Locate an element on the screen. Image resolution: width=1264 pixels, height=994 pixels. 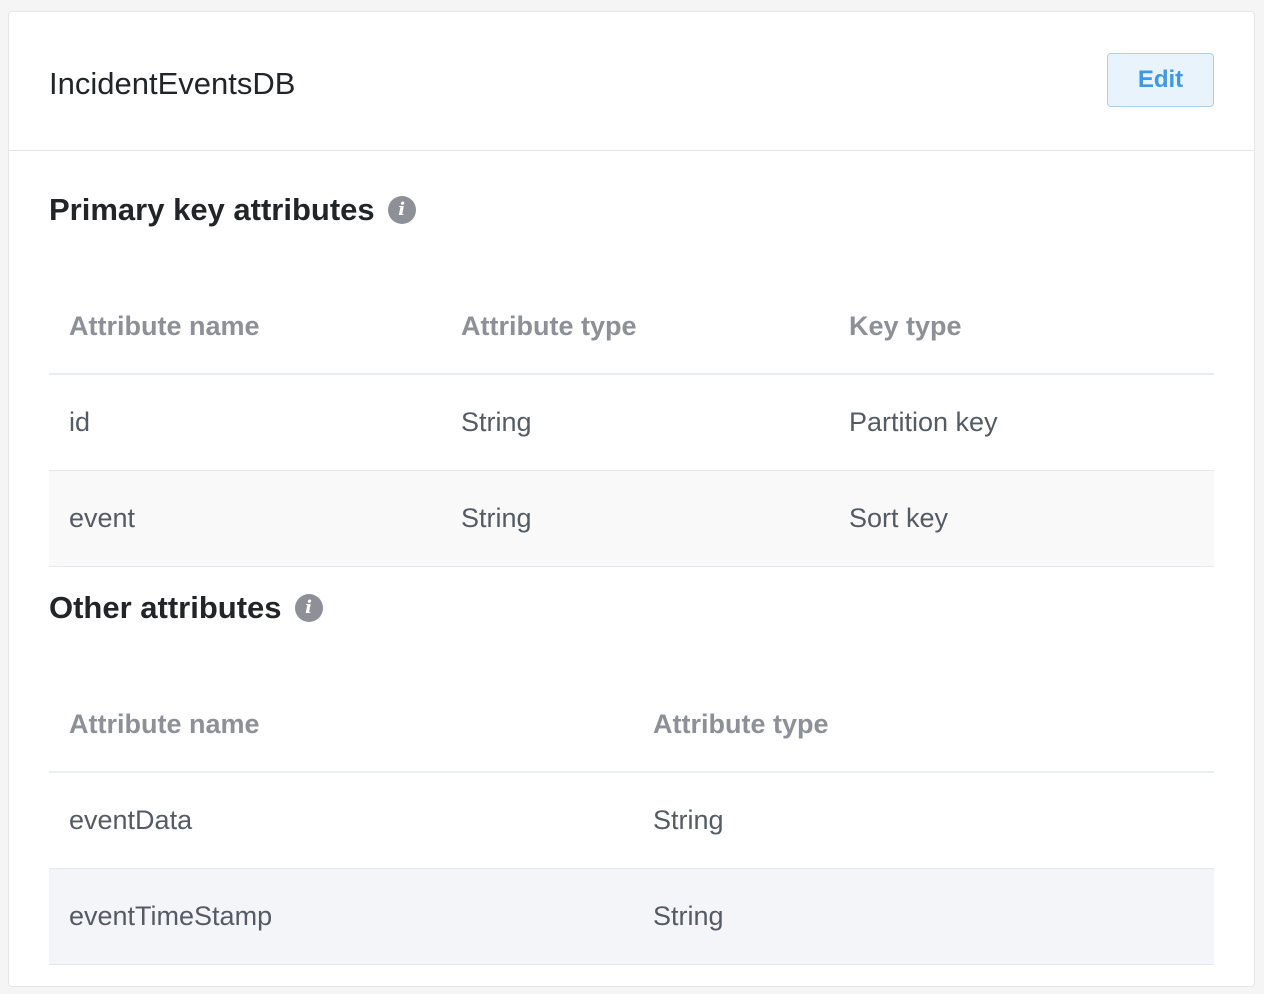
column-header: Key type is located at coordinates (1021, 327).